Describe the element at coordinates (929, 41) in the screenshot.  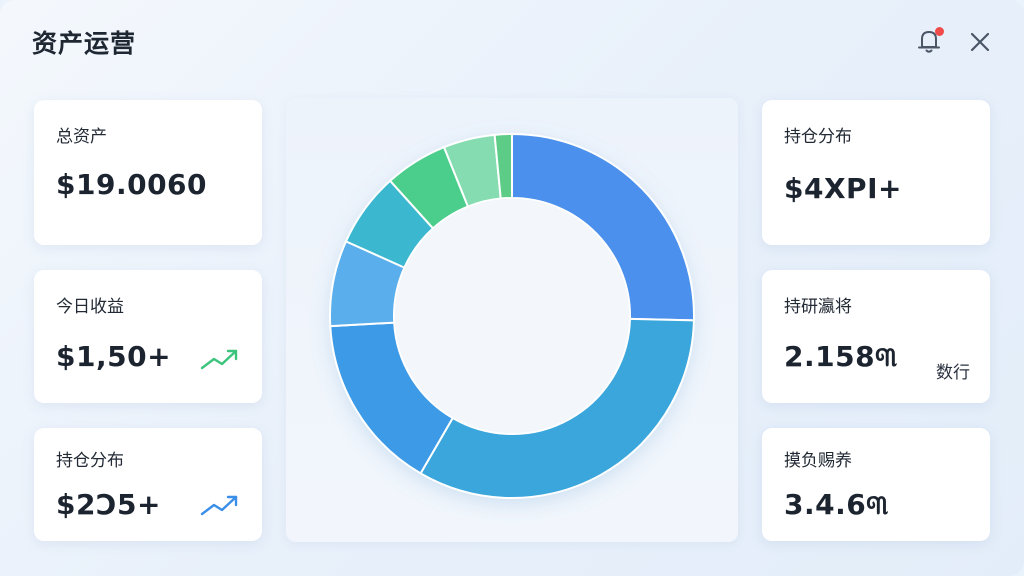
I see `notification-button` at that location.